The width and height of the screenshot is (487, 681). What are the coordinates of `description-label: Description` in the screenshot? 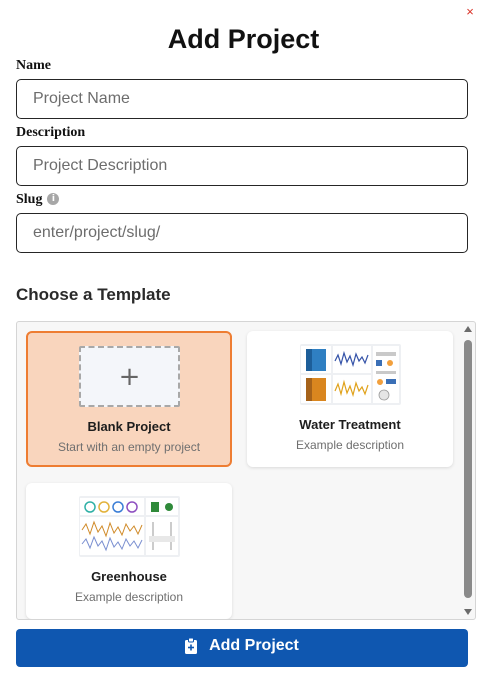 It's located at (51, 132).